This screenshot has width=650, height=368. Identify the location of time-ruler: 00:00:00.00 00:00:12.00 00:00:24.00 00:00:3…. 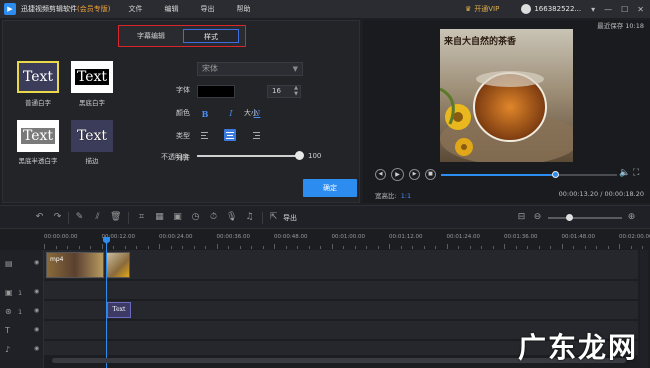
(347, 240).